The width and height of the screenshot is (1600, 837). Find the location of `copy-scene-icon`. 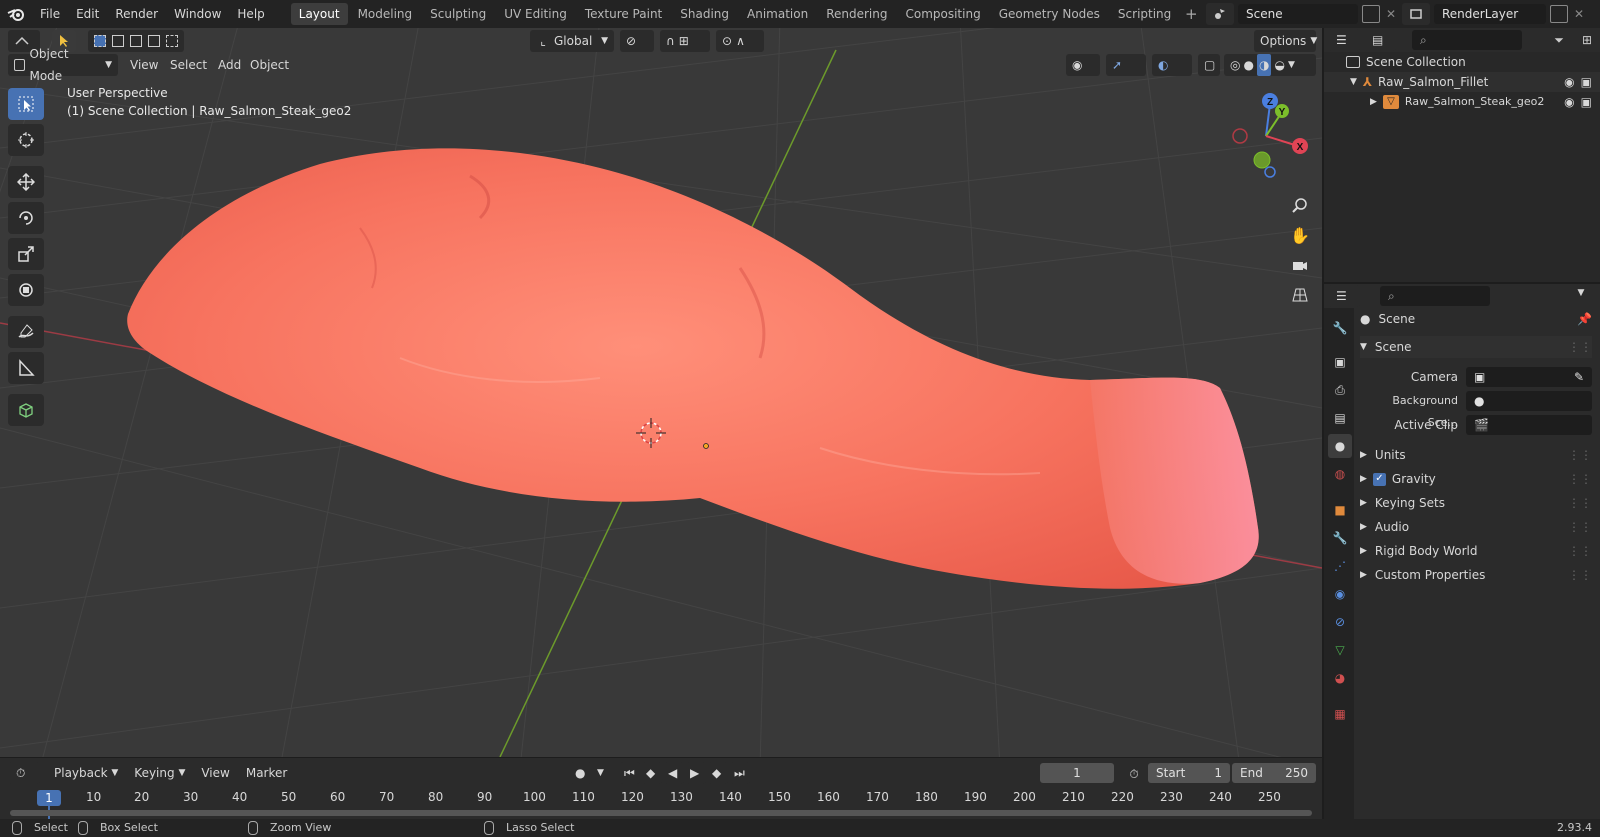

copy-scene-icon is located at coordinates (1371, 14).